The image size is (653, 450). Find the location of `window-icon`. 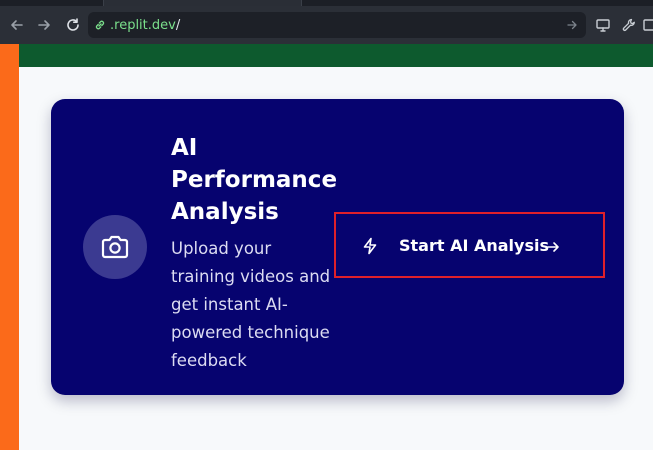

window-icon is located at coordinates (648, 25).